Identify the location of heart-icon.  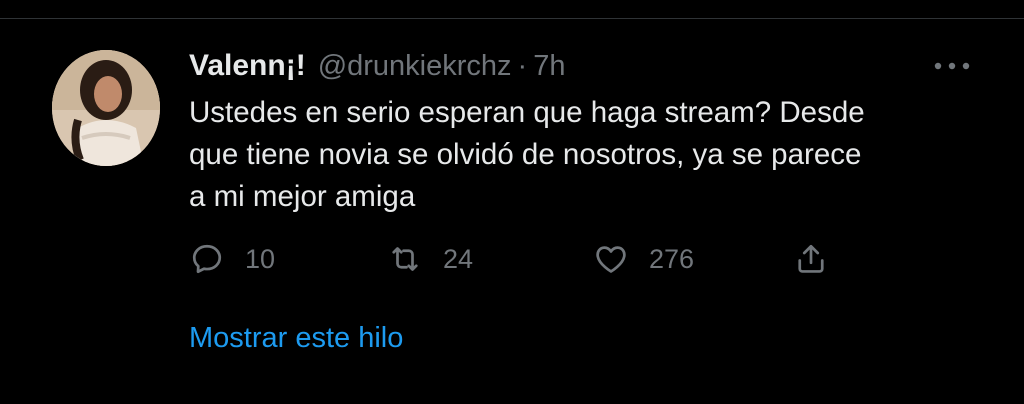
(611, 259).